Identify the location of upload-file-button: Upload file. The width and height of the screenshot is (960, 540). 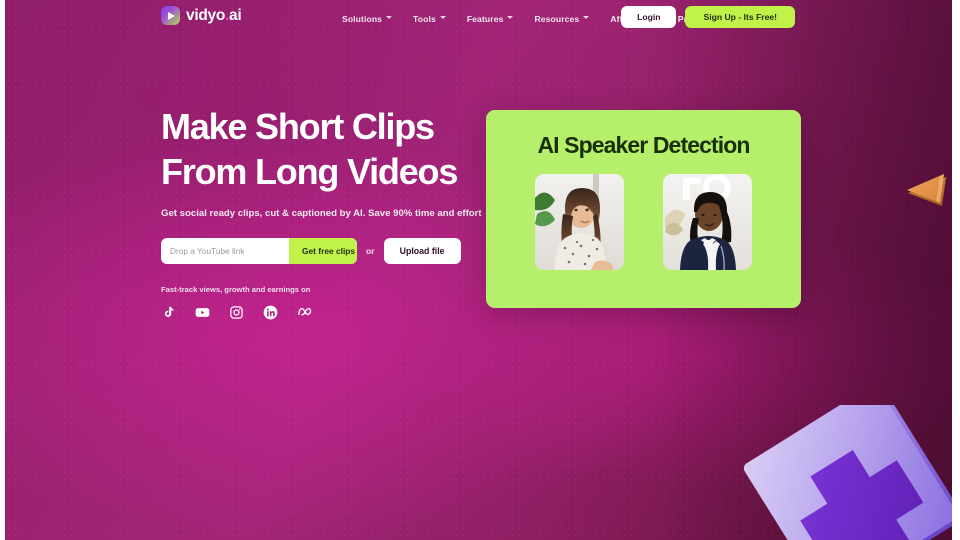
(422, 251).